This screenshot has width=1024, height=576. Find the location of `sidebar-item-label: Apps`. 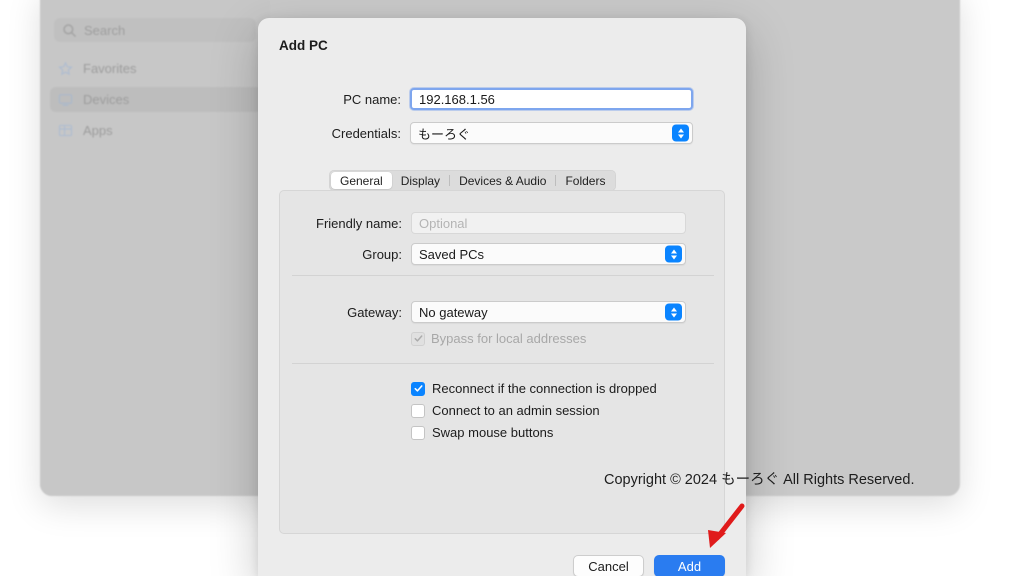

sidebar-item-label: Apps is located at coordinates (98, 130).